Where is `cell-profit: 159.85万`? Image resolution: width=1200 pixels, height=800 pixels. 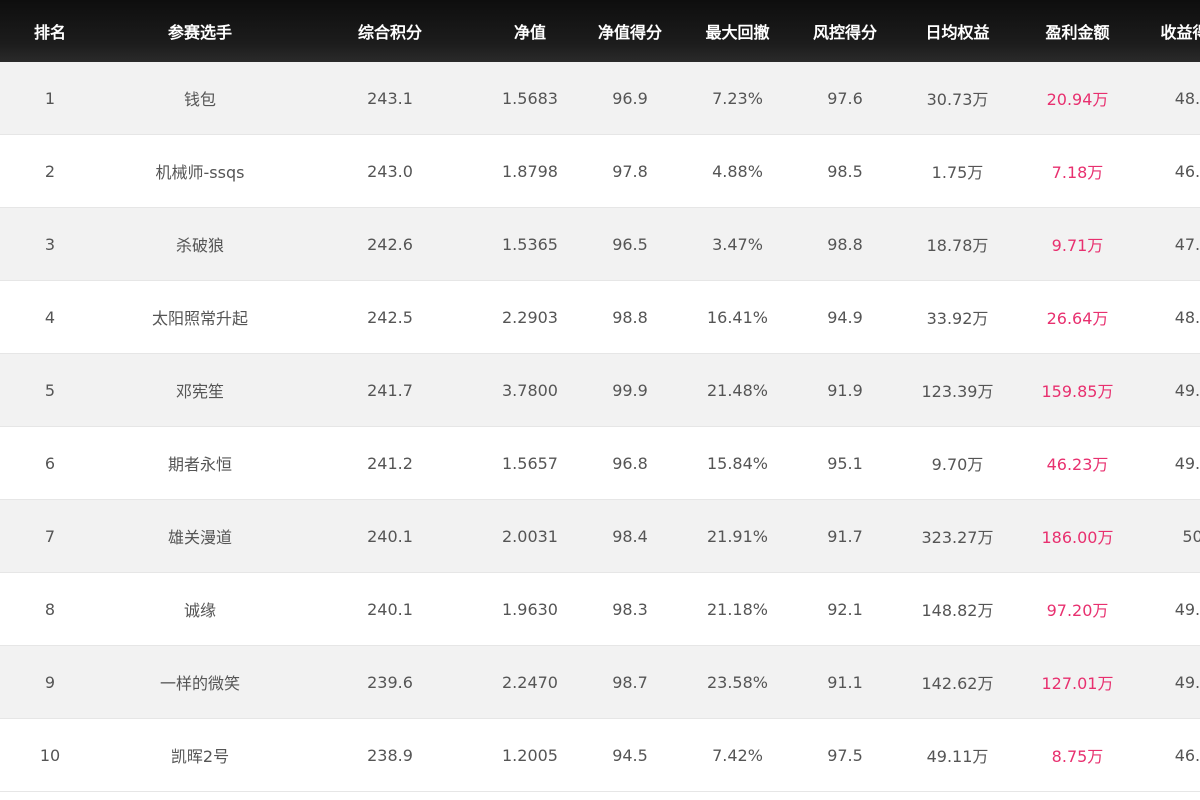
cell-profit: 159.85万 is located at coordinates (1077, 391).